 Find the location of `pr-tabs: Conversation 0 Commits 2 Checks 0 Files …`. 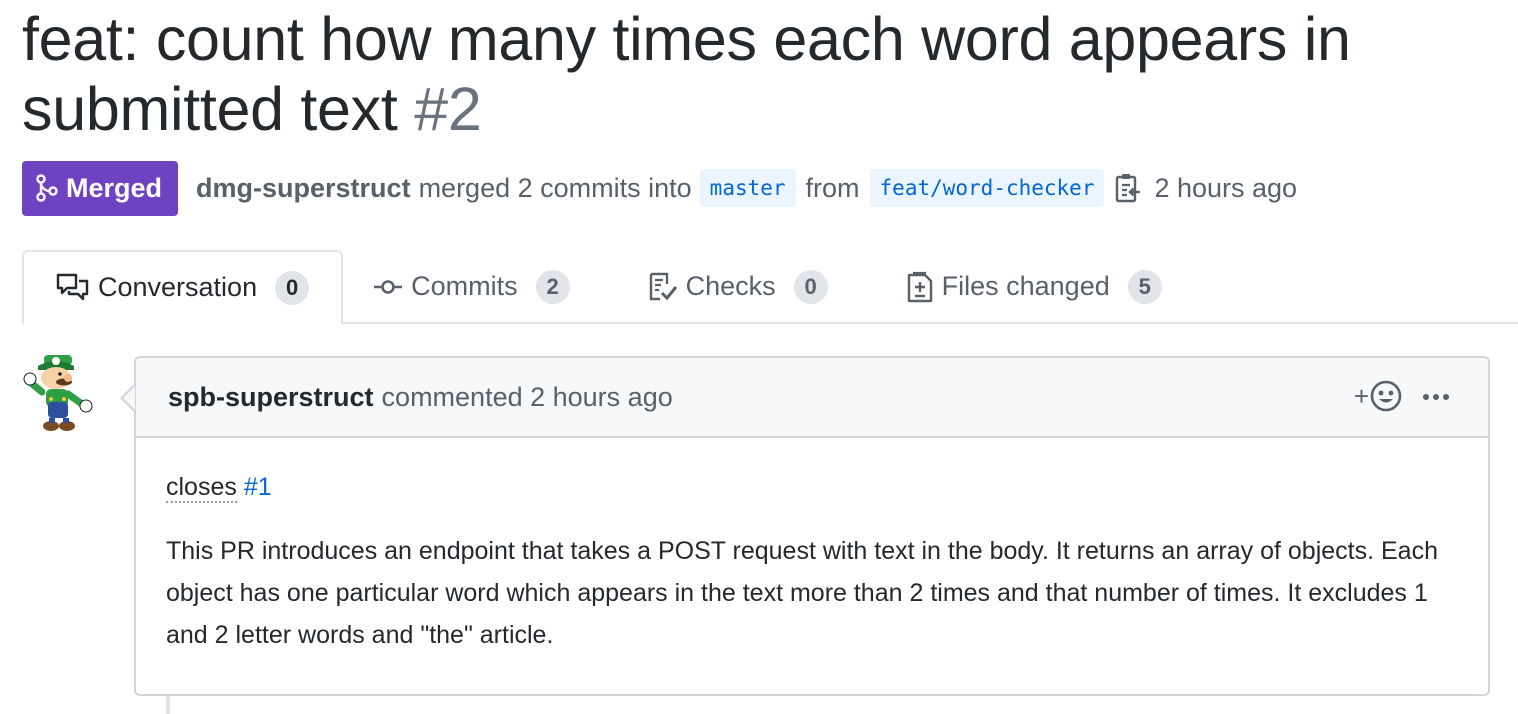

pr-tabs: Conversation 0 Commits 2 Checks 0 Files … is located at coordinates (607, 287).